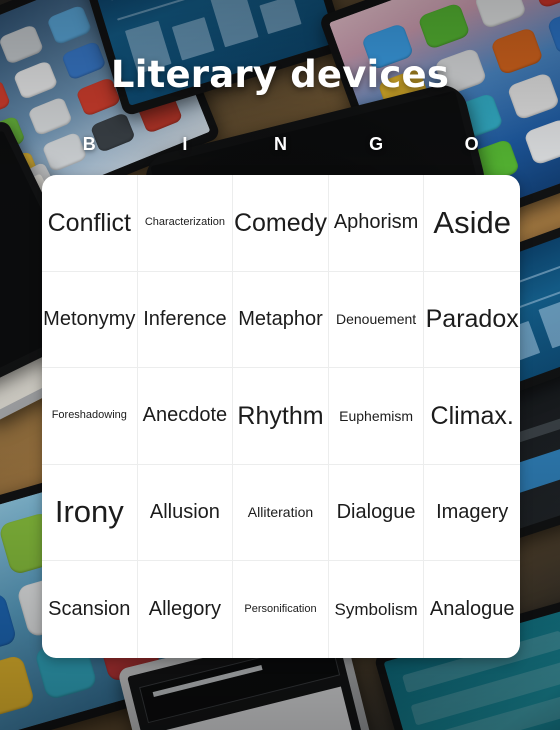  I want to click on bingo-cell-label: Allusion, so click(184, 512).